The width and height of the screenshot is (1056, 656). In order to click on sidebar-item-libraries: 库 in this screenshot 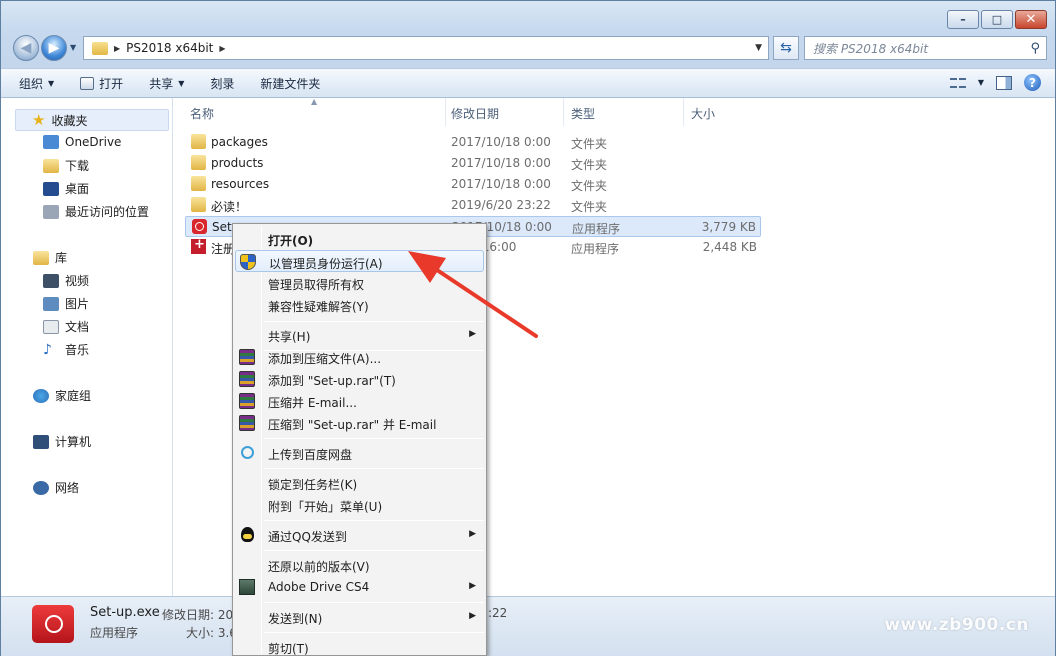, I will do `click(50, 257)`.